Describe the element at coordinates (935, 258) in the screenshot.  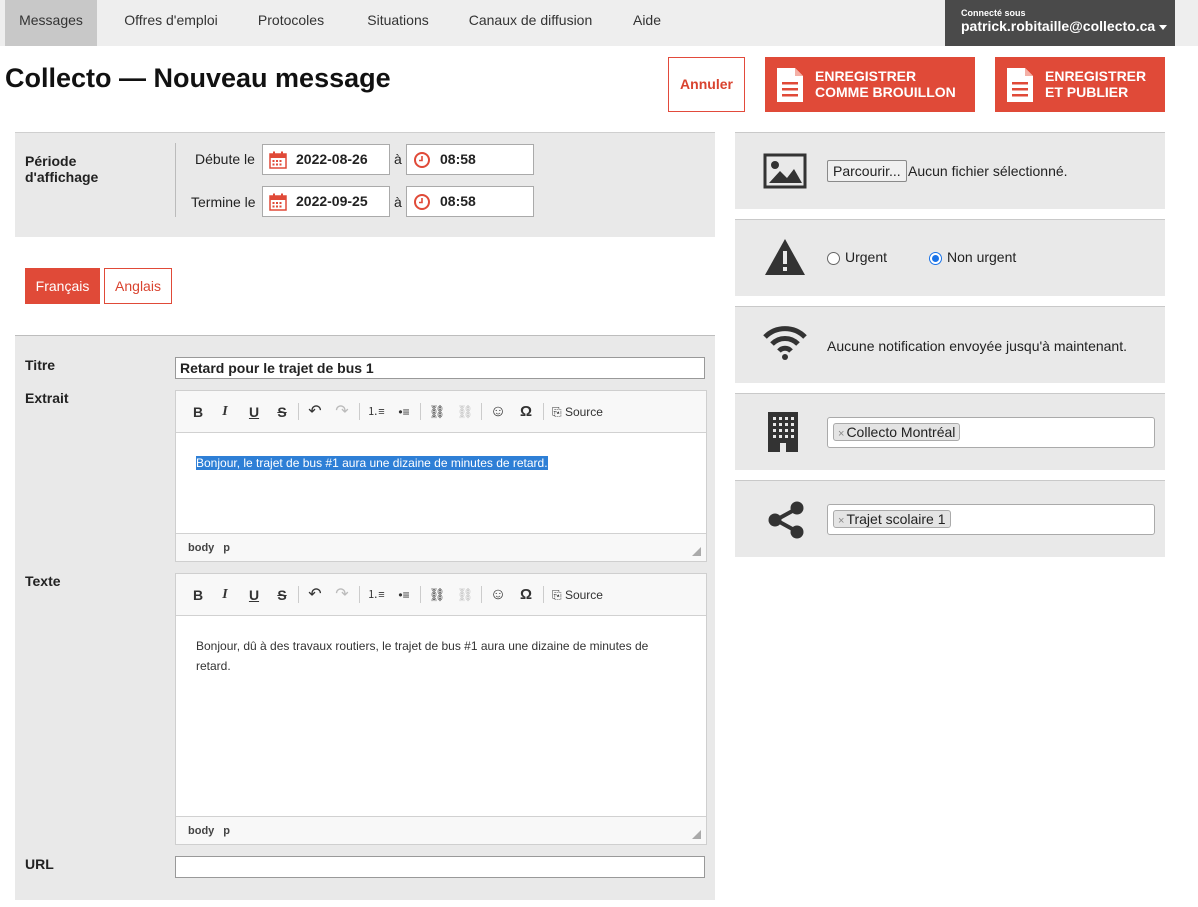
I see `non-urgent-radio` at that location.